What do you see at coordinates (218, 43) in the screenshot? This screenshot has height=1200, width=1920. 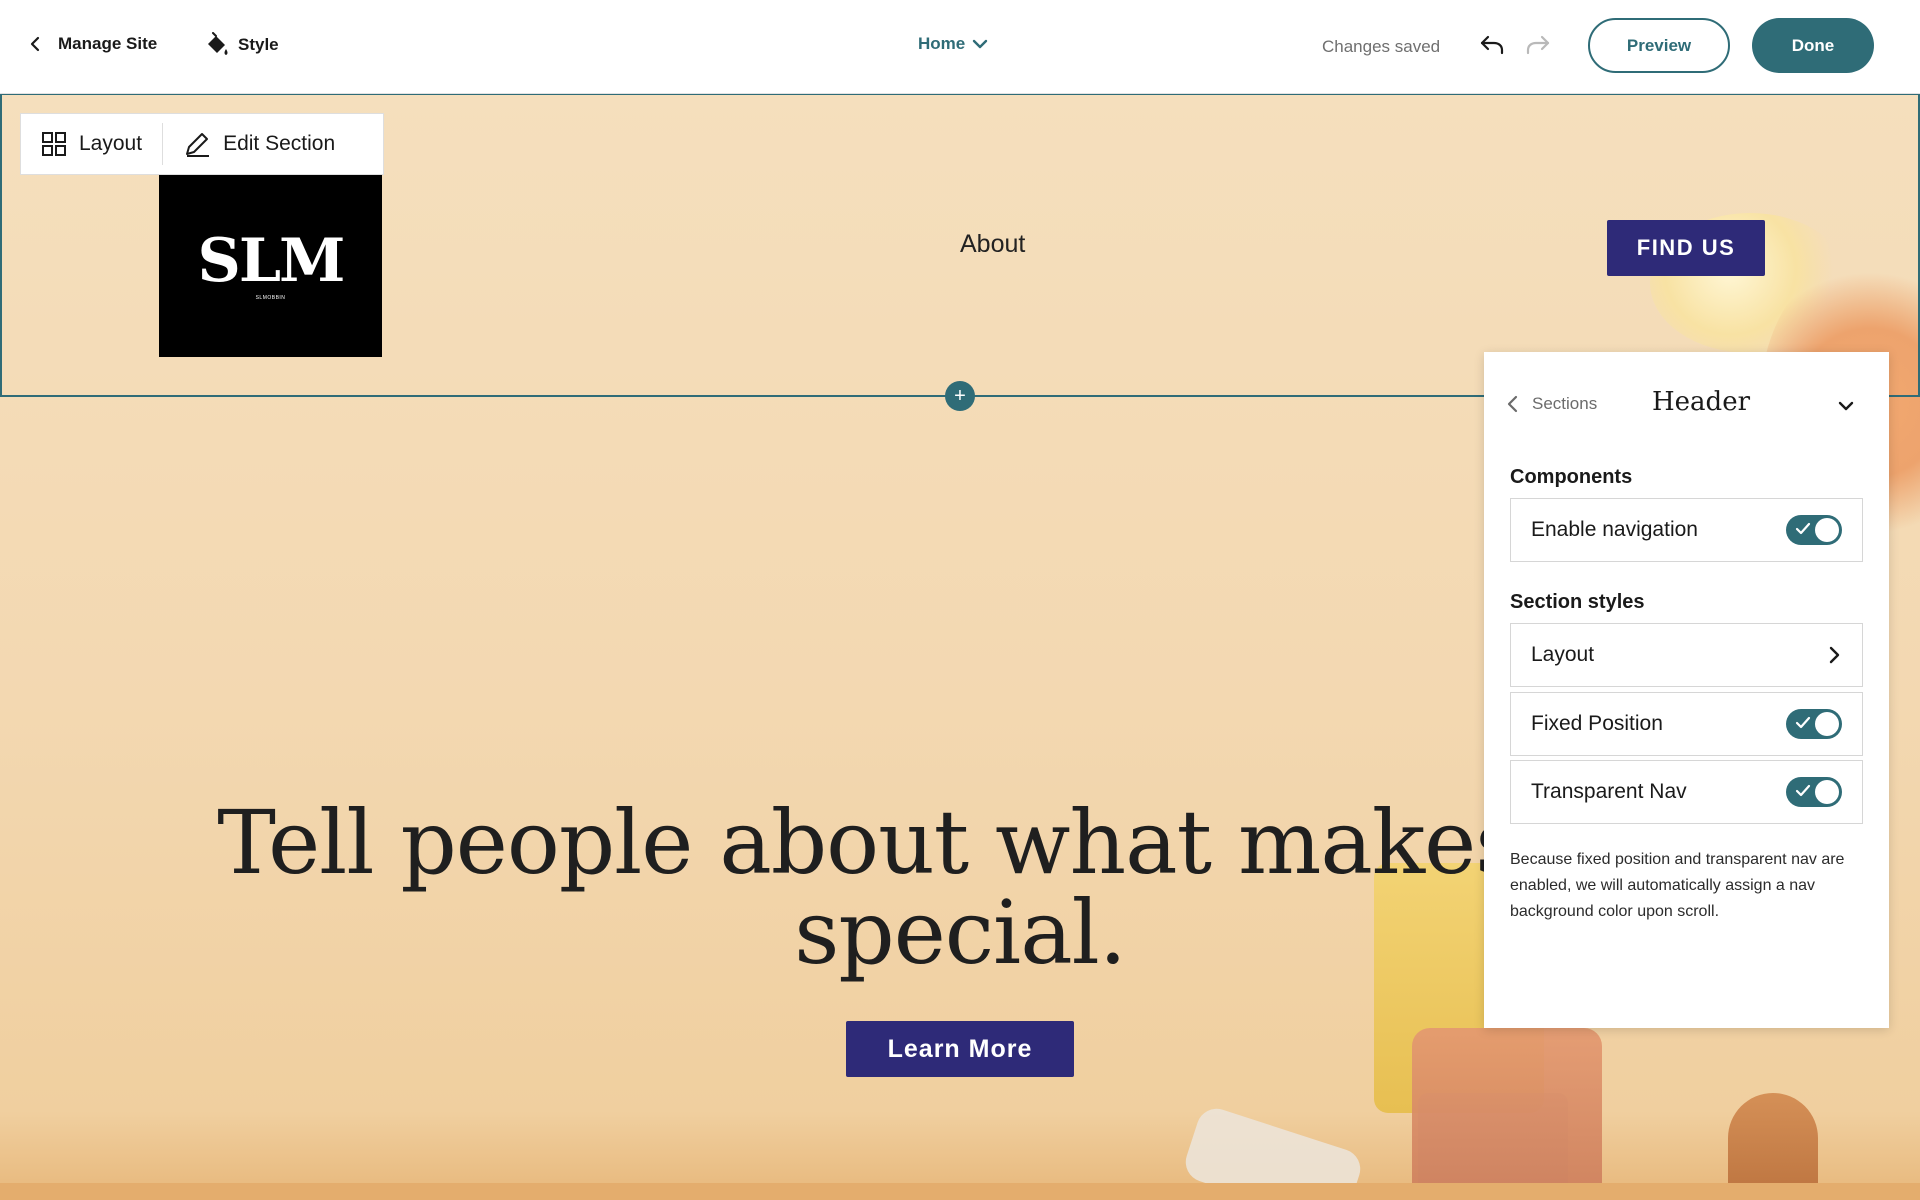 I see `paint-bucket-icon` at bounding box center [218, 43].